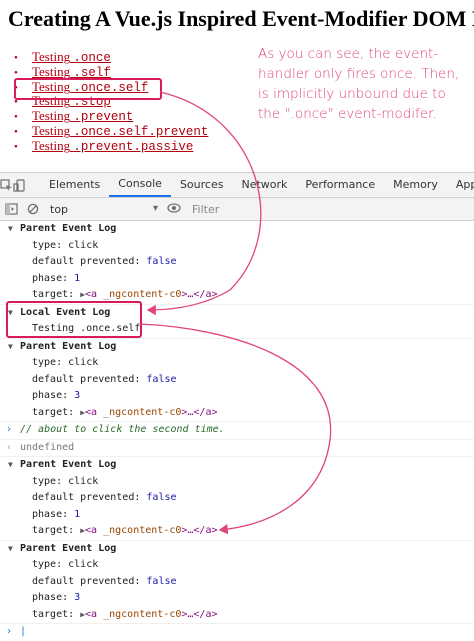 This screenshot has height=641, width=474. What do you see at coordinates (202, 209) in the screenshot?
I see `filter-input: Filter` at bounding box center [202, 209].